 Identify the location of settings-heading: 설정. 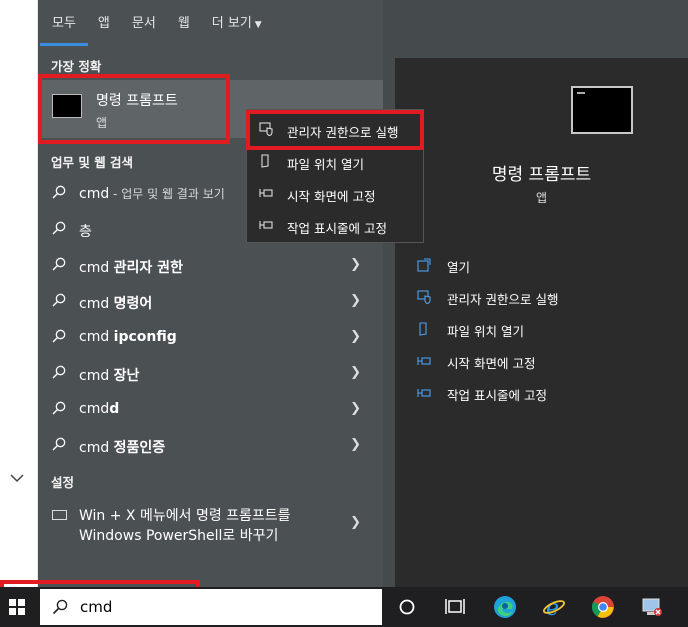
(63, 482).